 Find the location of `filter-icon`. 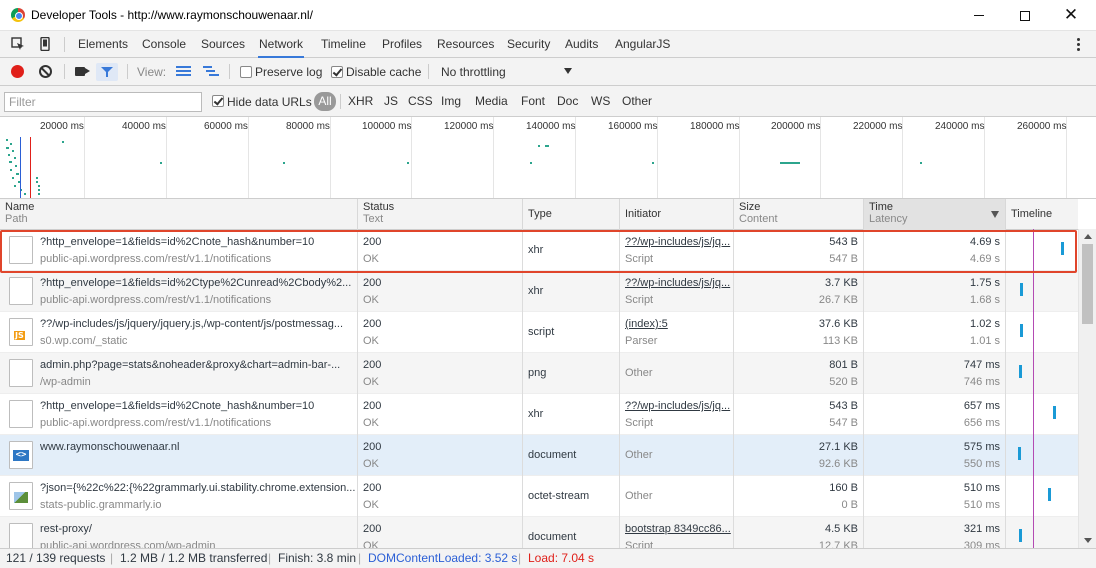

filter-icon is located at coordinates (107, 72).